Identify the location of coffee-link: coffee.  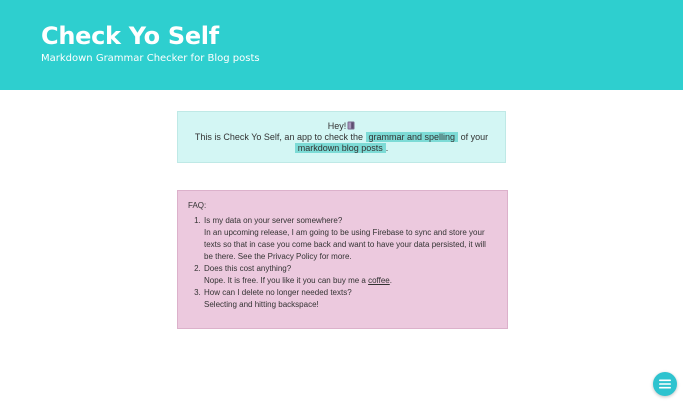
(379, 280).